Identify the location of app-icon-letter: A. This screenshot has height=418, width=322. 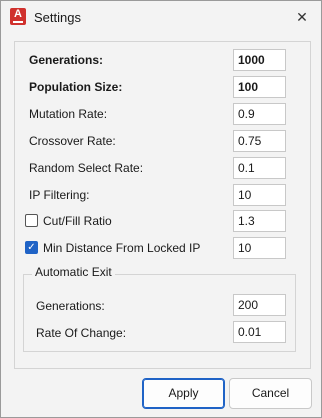
(18, 14).